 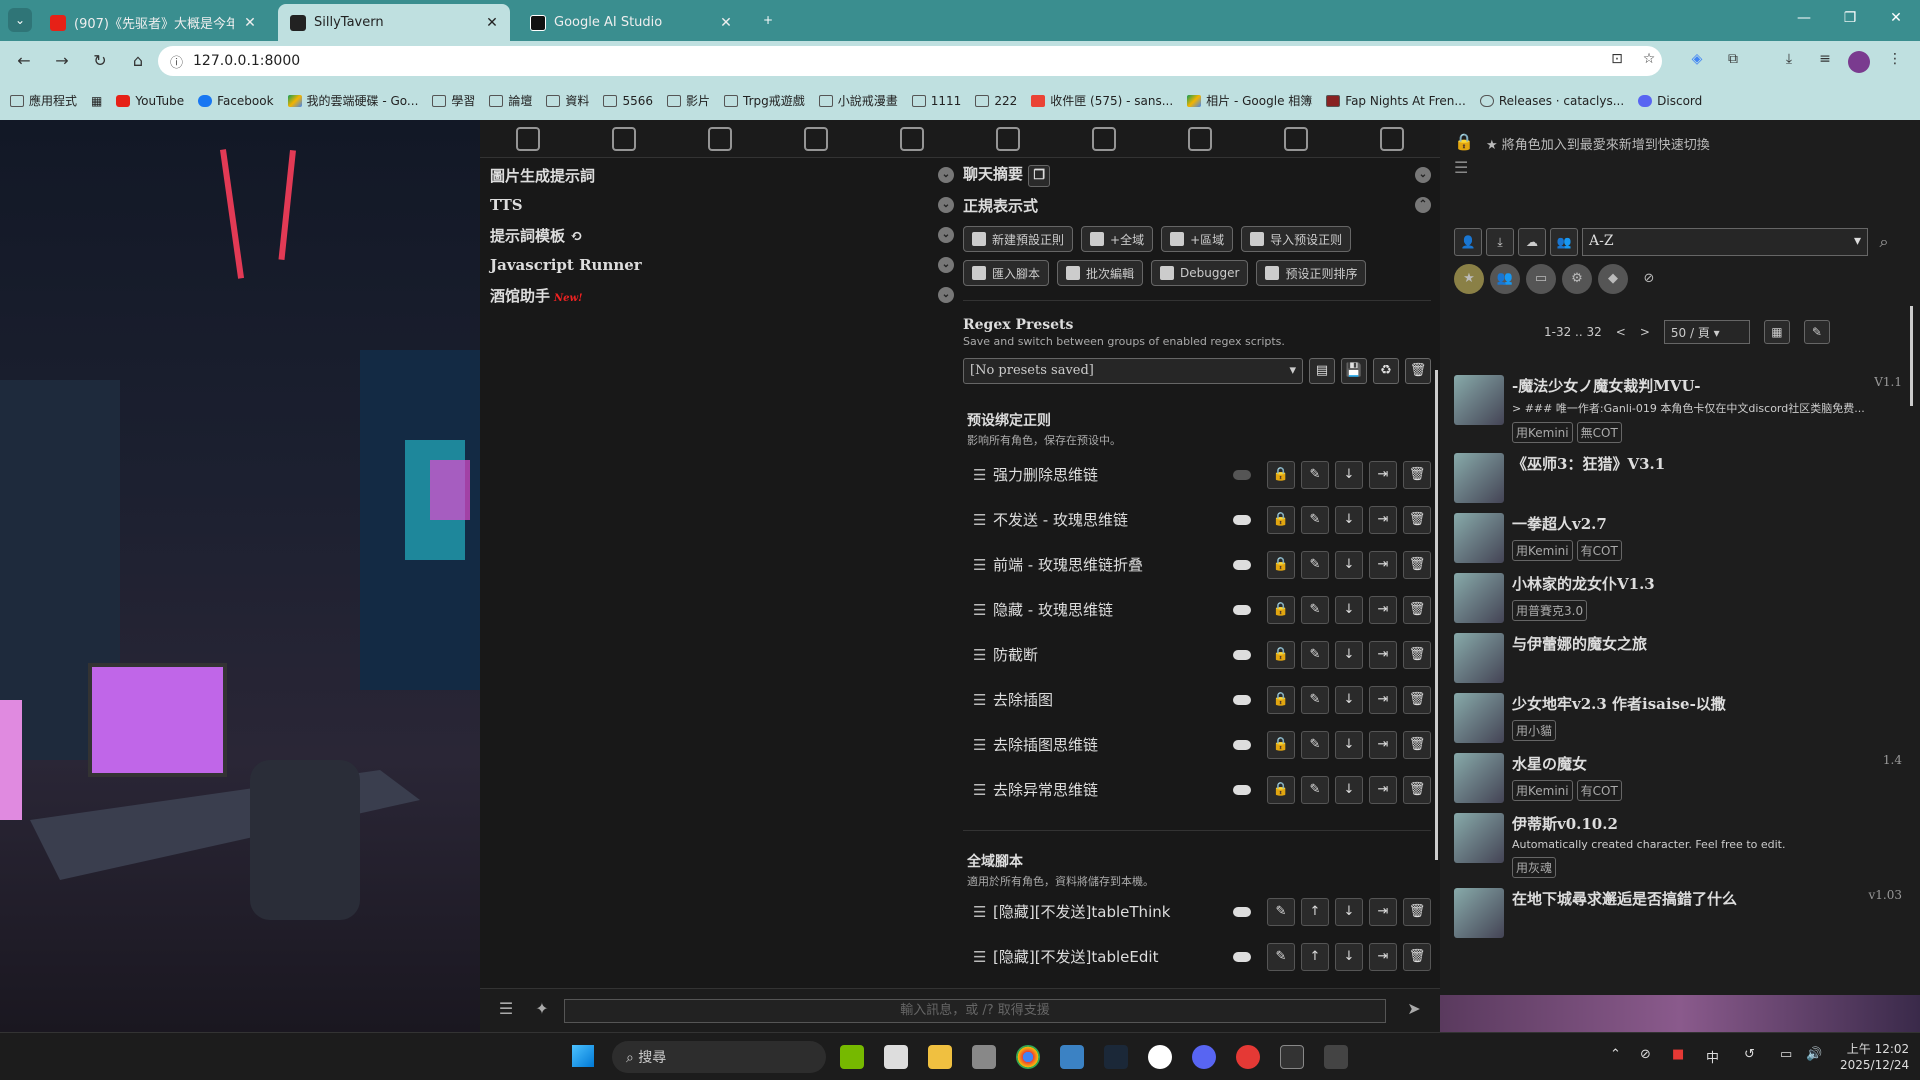 What do you see at coordinates (858, 100) in the screenshot?
I see `bookmark-folder: 小說戒漫畫` at bounding box center [858, 100].